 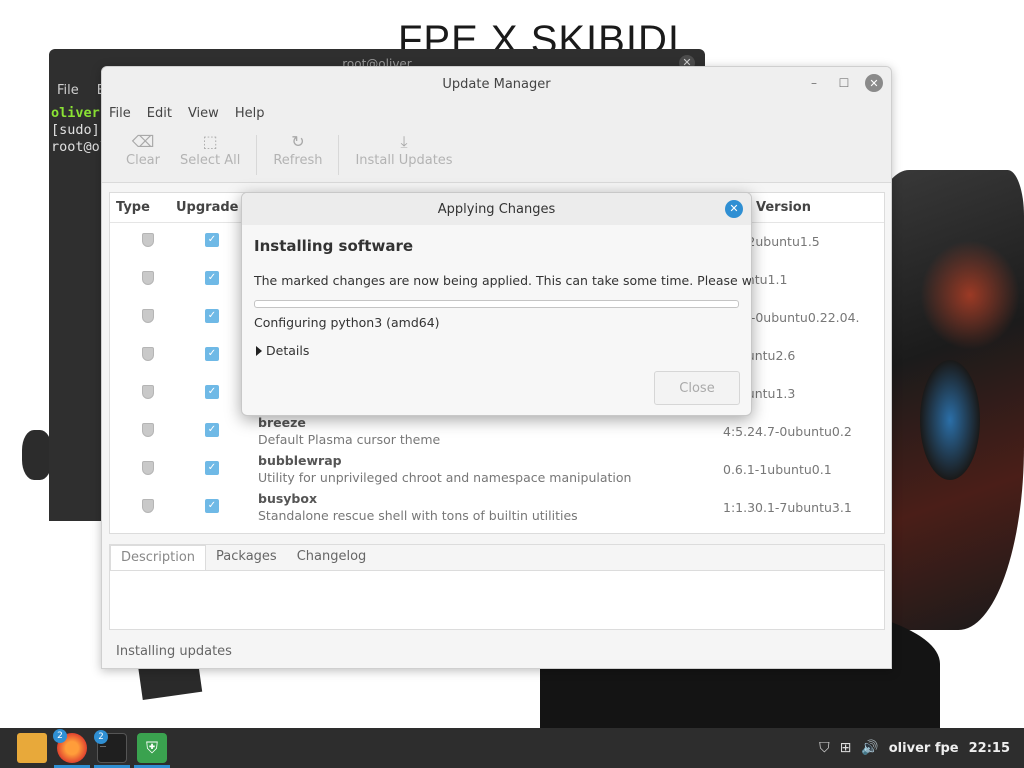 I want to click on dialog-titlebar: Applying Changes ✕, so click(x=496, y=209).